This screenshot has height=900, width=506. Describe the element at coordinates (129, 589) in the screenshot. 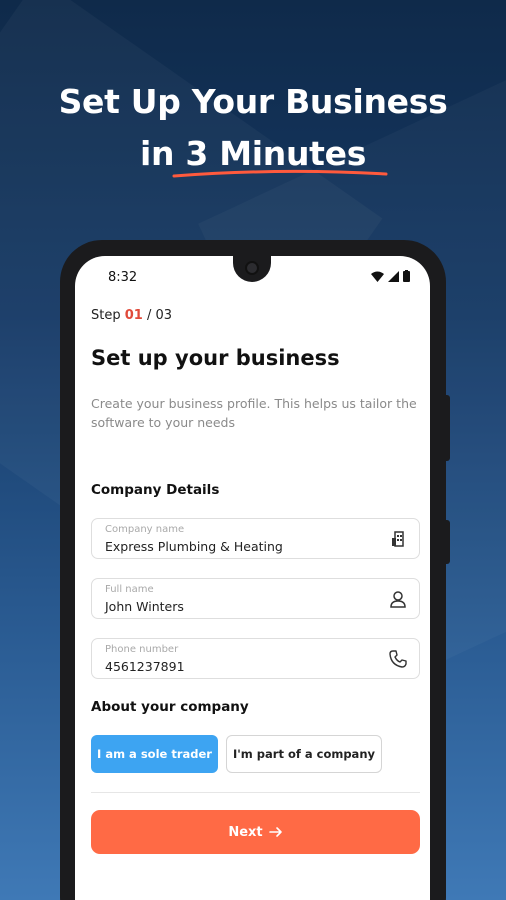

I see `full-name-label: Full name` at that location.